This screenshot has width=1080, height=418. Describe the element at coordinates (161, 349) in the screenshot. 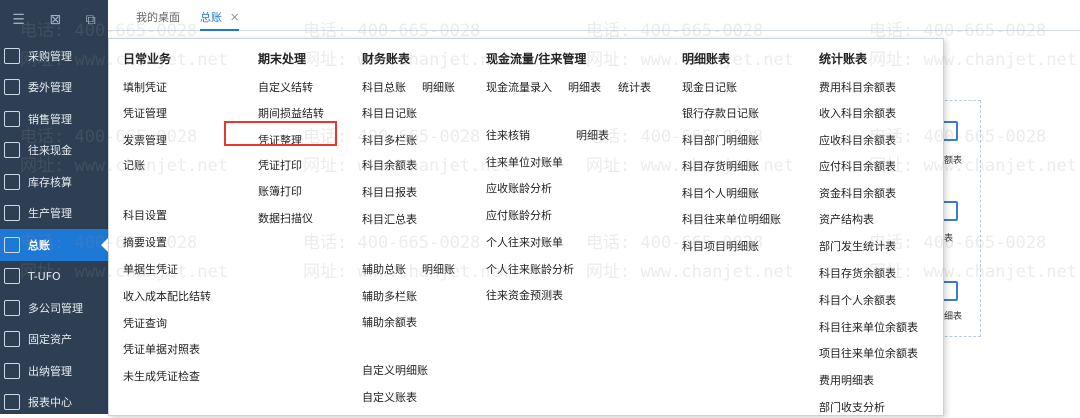

I see `menu-item-voucher-doc-compare: 凭证单据对照表` at that location.